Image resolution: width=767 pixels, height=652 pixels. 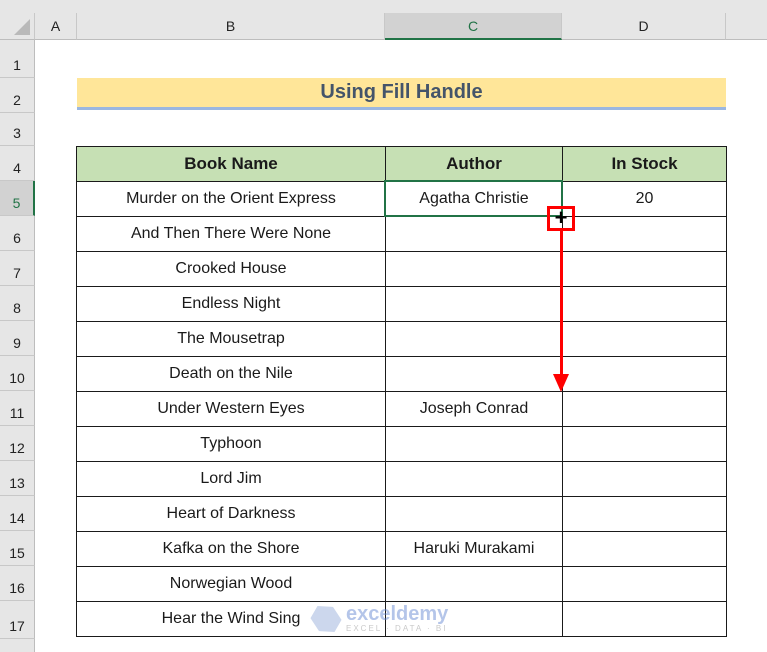 What do you see at coordinates (17, 59) in the screenshot?
I see `row-header-1: 1` at bounding box center [17, 59].